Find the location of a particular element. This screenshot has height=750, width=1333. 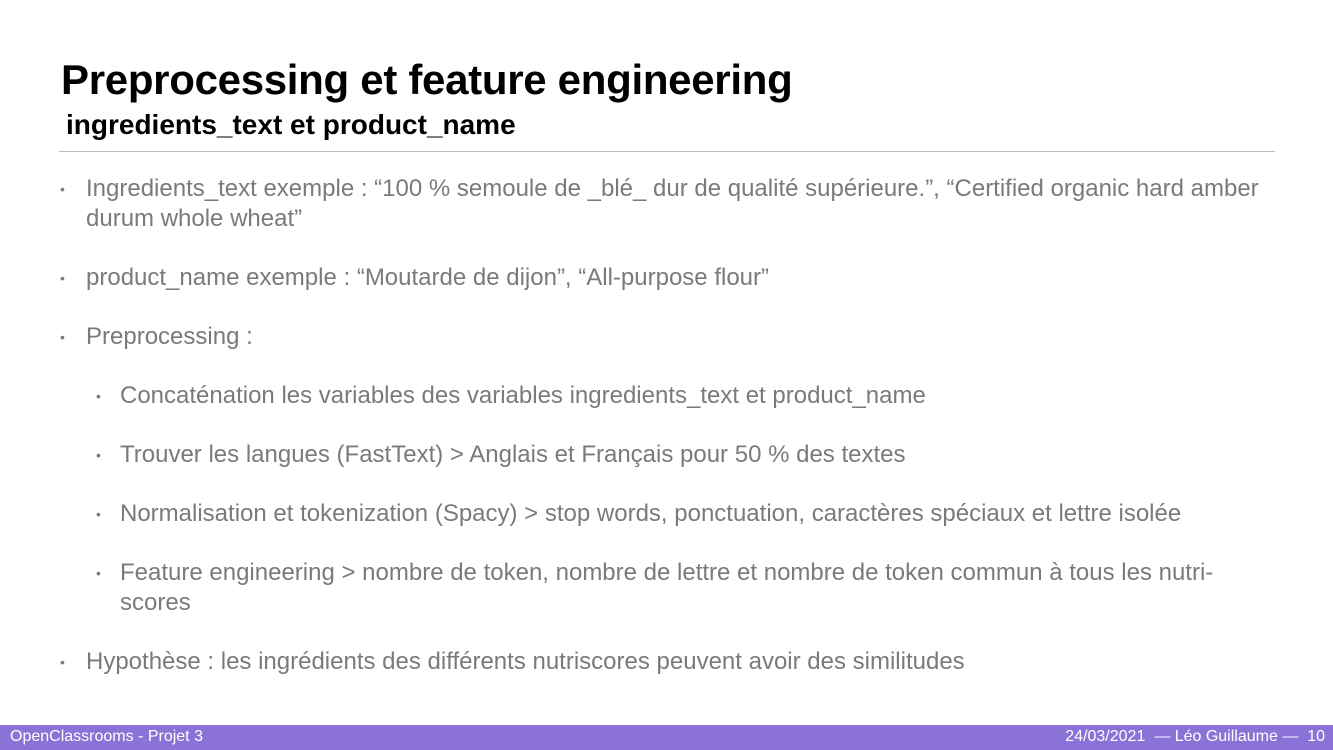

bullet-text: Preprocessing : is located at coordinates (169, 336).